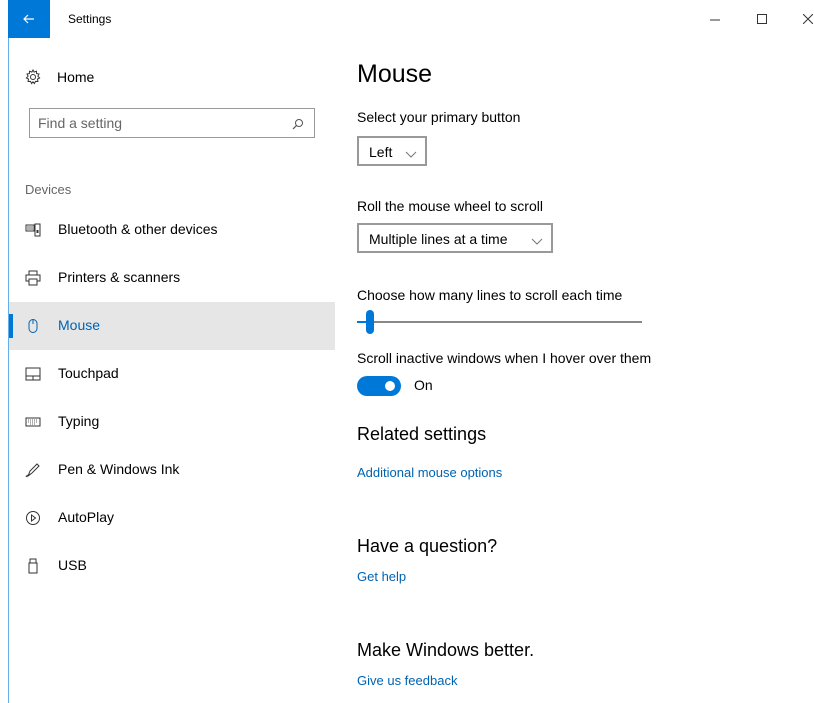 Image resolution: width=814 pixels, height=703 pixels. Describe the element at coordinates (76, 77) in the screenshot. I see `sidebar-item-home-label: Home` at that location.